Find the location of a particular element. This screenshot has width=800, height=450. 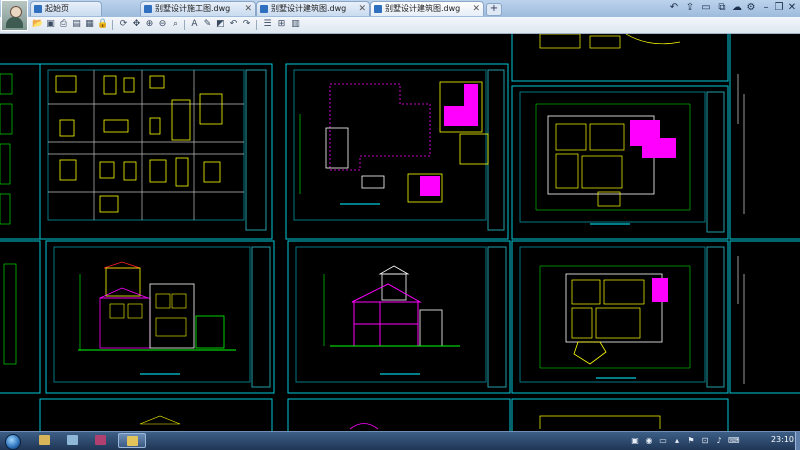

detail-sheet is located at coordinates (146, 145).